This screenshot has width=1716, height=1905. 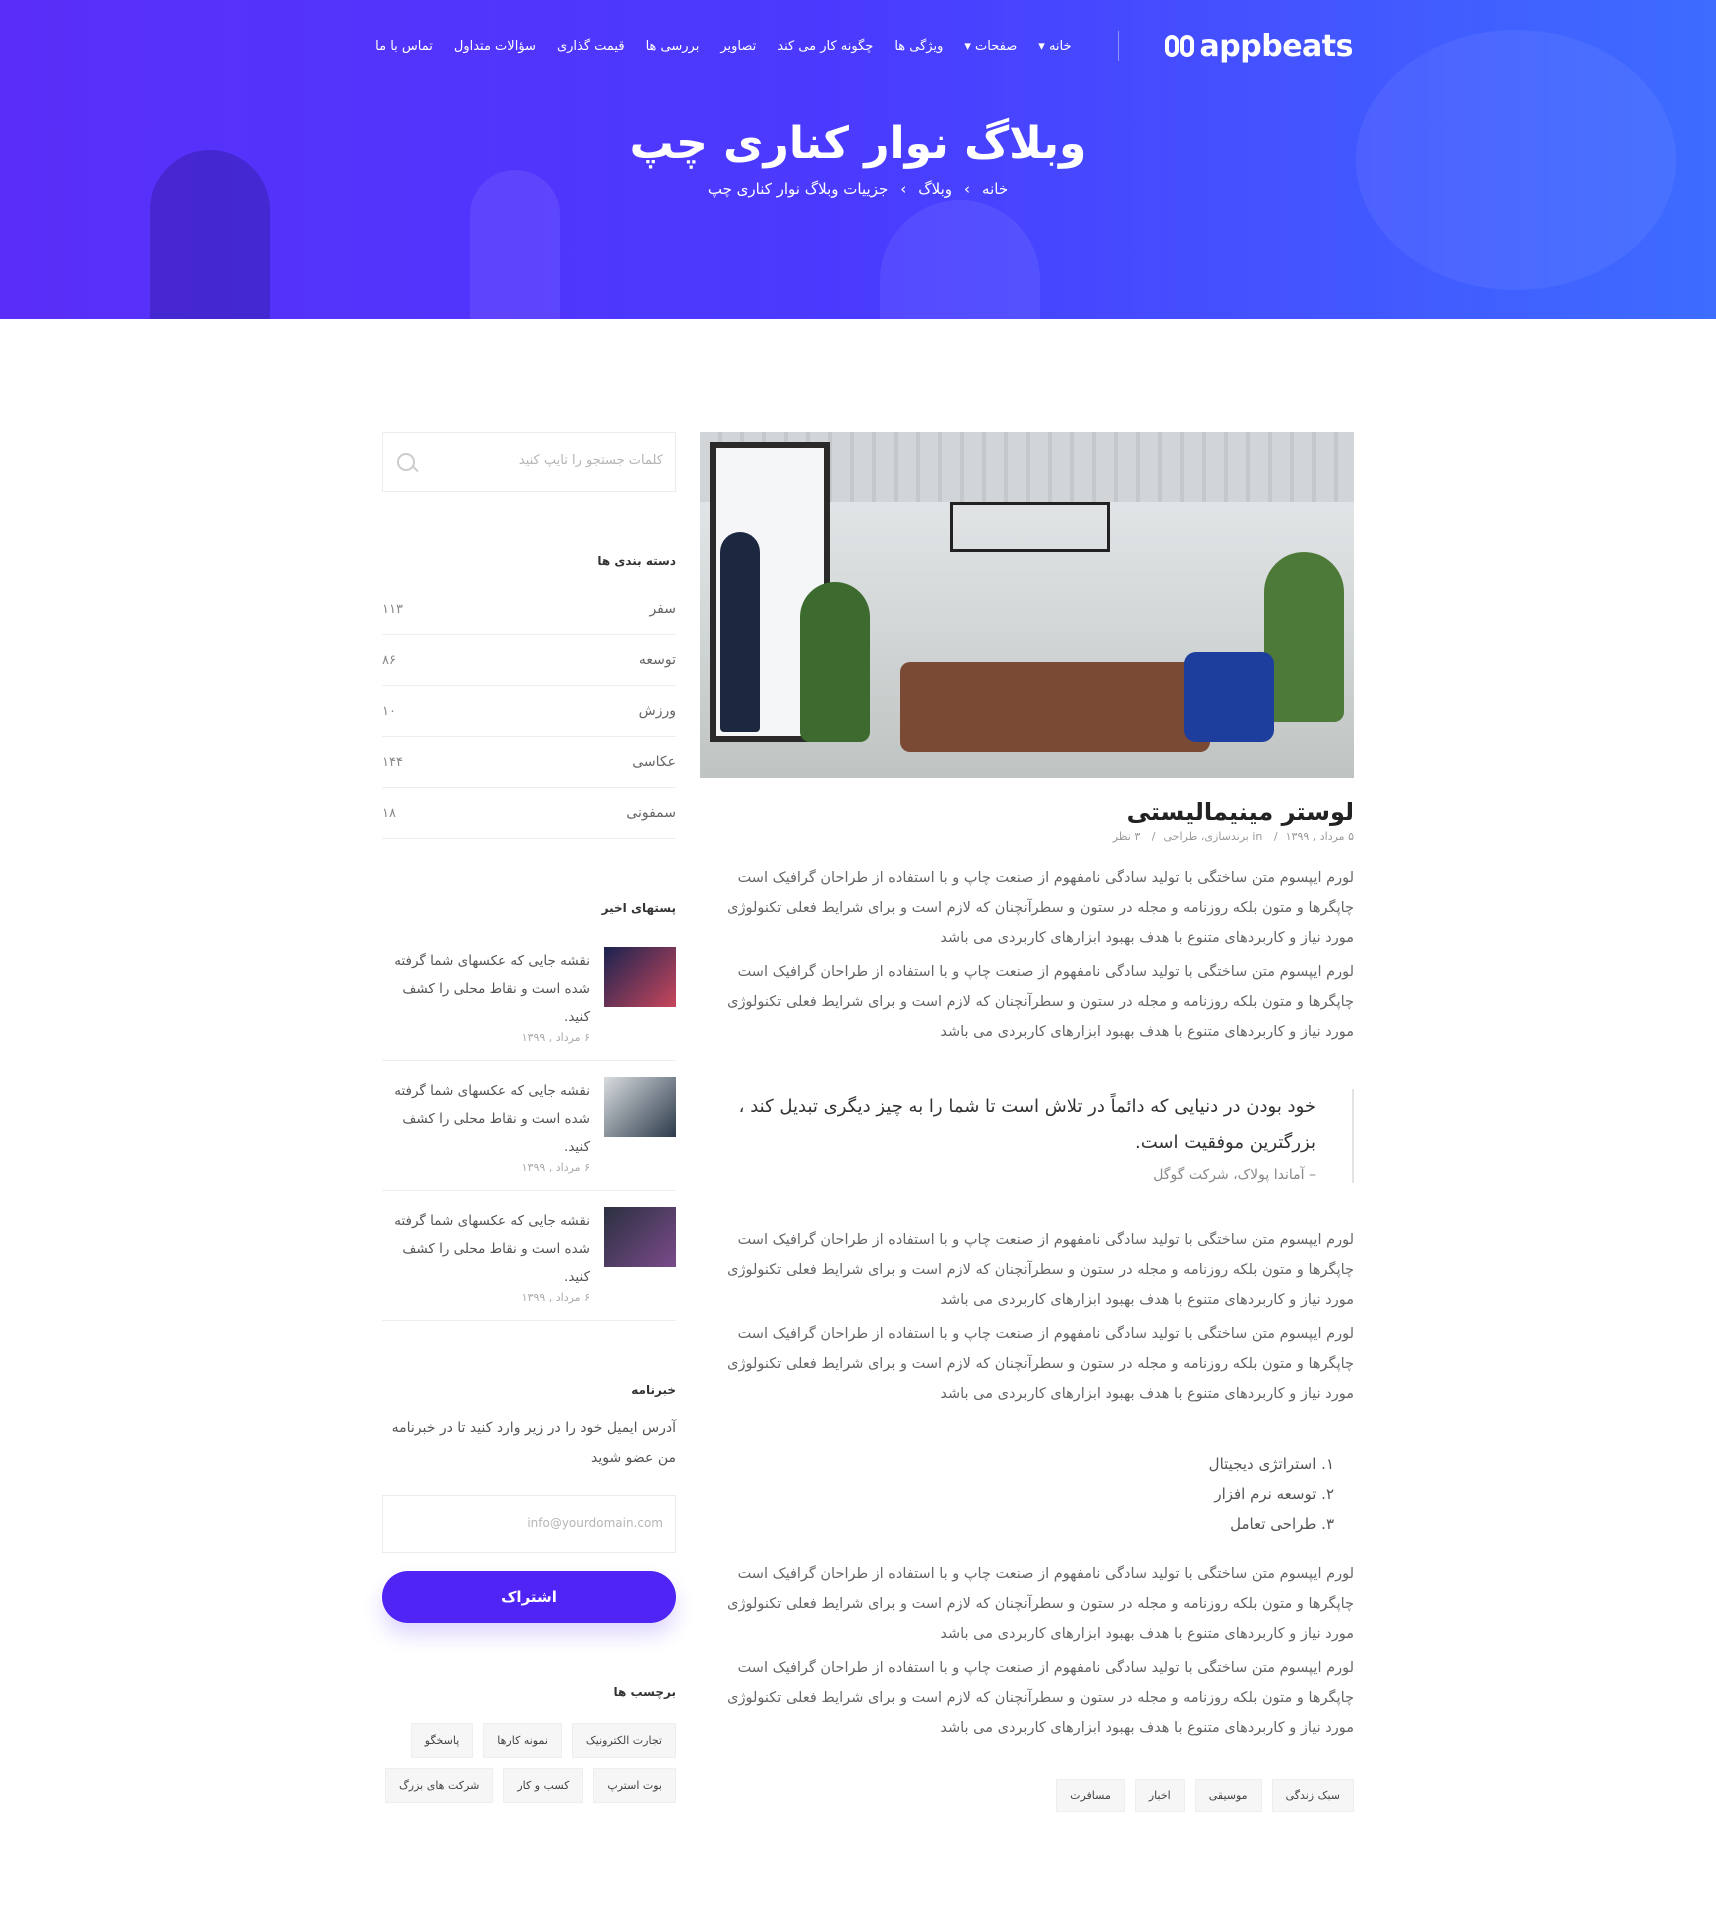 What do you see at coordinates (935, 189) in the screenshot?
I see `breadcrumb-blog: وبلاگ` at bounding box center [935, 189].